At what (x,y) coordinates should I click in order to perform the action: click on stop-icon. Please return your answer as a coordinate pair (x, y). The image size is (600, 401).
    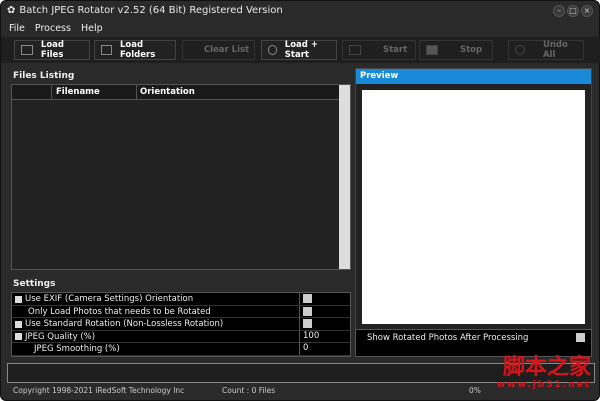
    Looking at the image, I should click on (432, 50).